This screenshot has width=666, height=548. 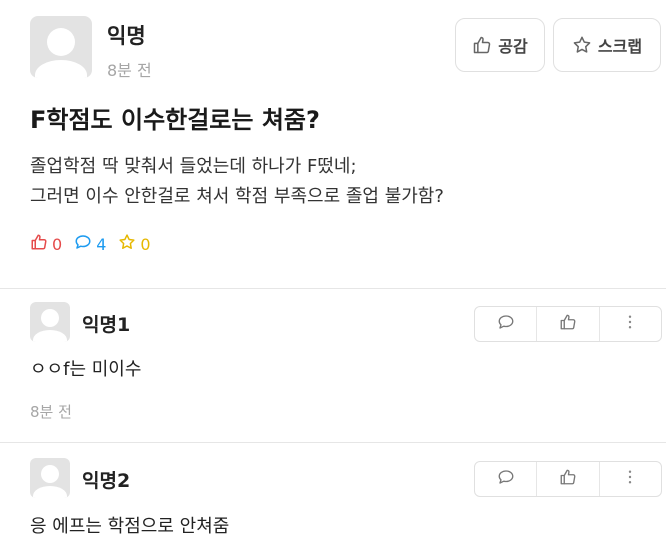 I want to click on post-author: 익명, so click(x=126, y=36).